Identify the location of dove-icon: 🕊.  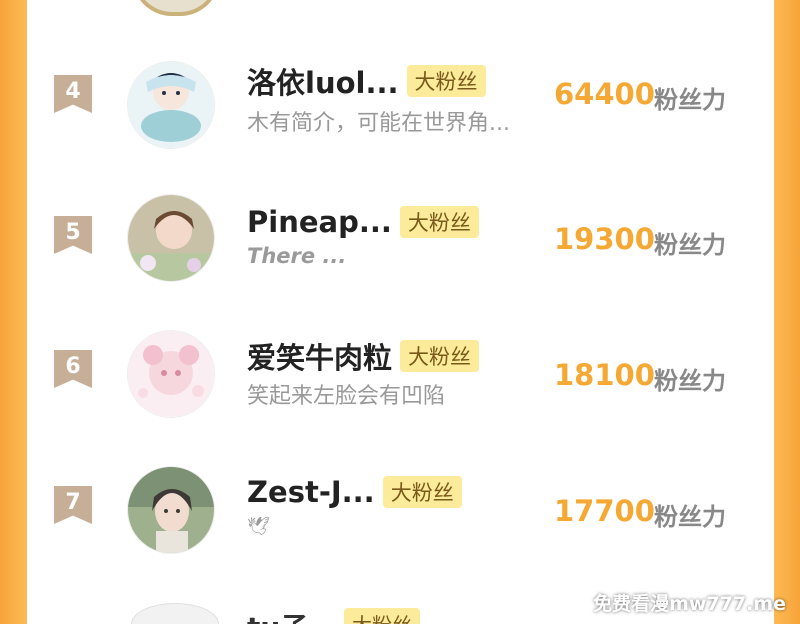
(258, 526).